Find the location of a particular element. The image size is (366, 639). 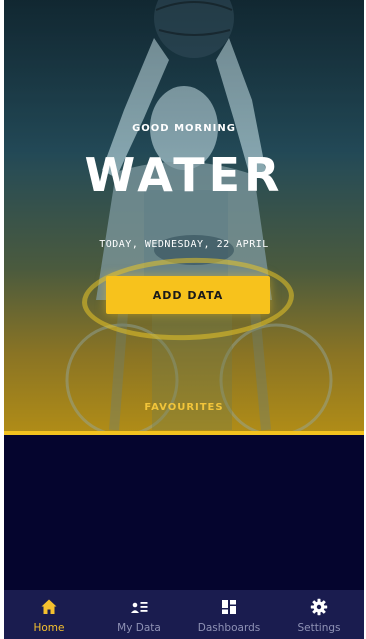

tab-home-label: Home is located at coordinates (49, 628).